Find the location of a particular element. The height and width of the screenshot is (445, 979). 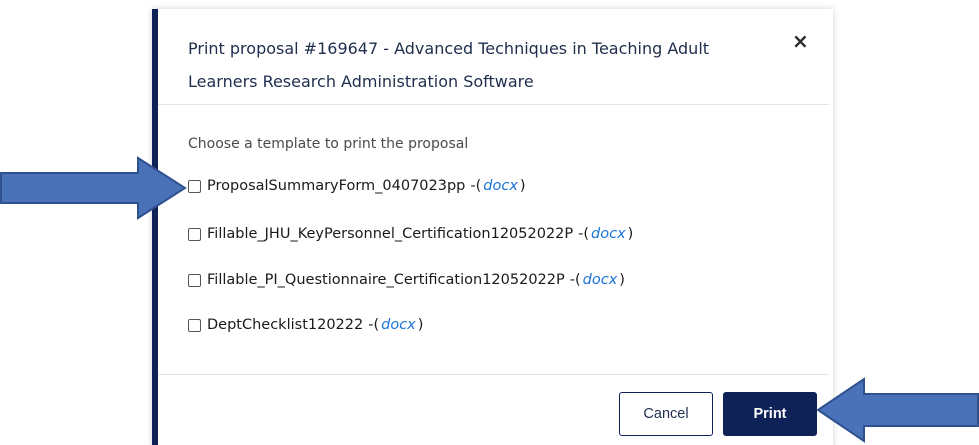

template-option-dept-checklist: DeptChecklist120222 -( docx ) is located at coordinates (305, 325).